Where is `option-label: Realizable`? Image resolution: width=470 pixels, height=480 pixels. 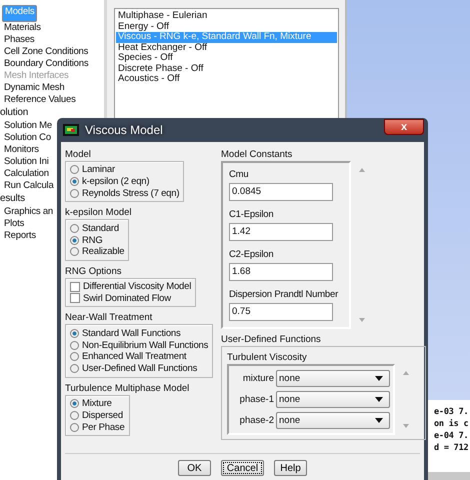 option-label: Realizable is located at coordinates (103, 252).